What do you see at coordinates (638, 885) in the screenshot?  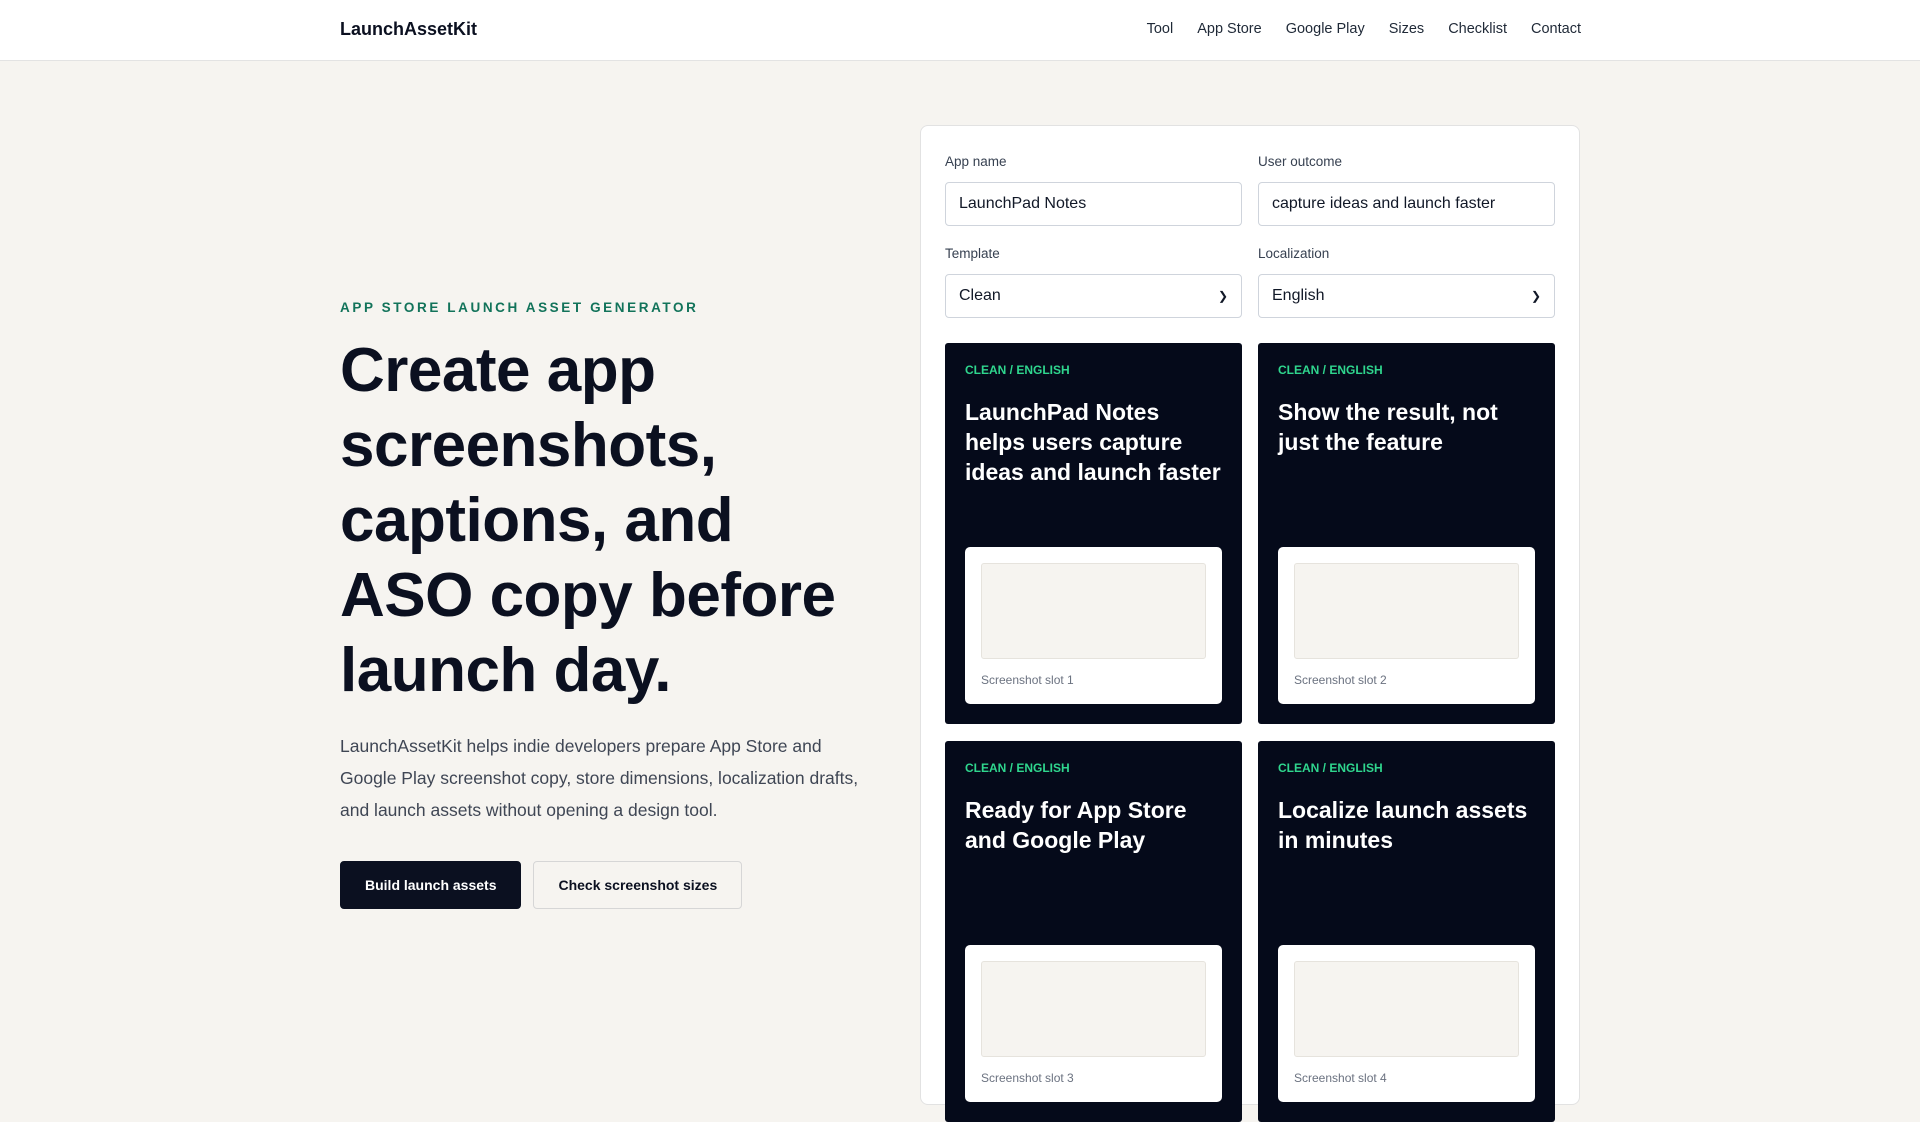 I see `check-screenshot-sizes-button: Check screenshot sizes` at bounding box center [638, 885].